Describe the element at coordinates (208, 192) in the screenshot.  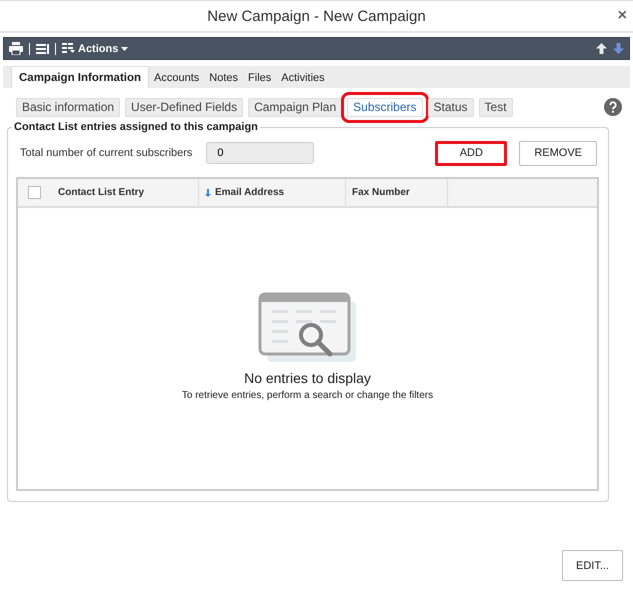
I see `sort-arrow-icon` at that location.